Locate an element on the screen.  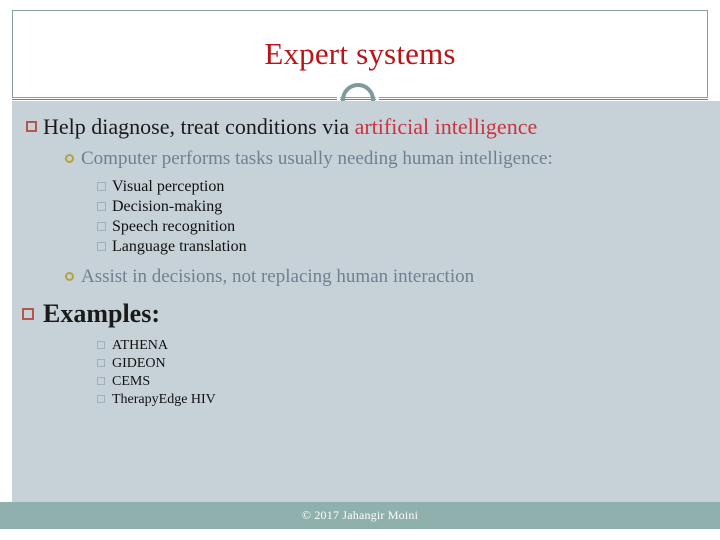
list-item-label: GIDEON is located at coordinates (139, 363).